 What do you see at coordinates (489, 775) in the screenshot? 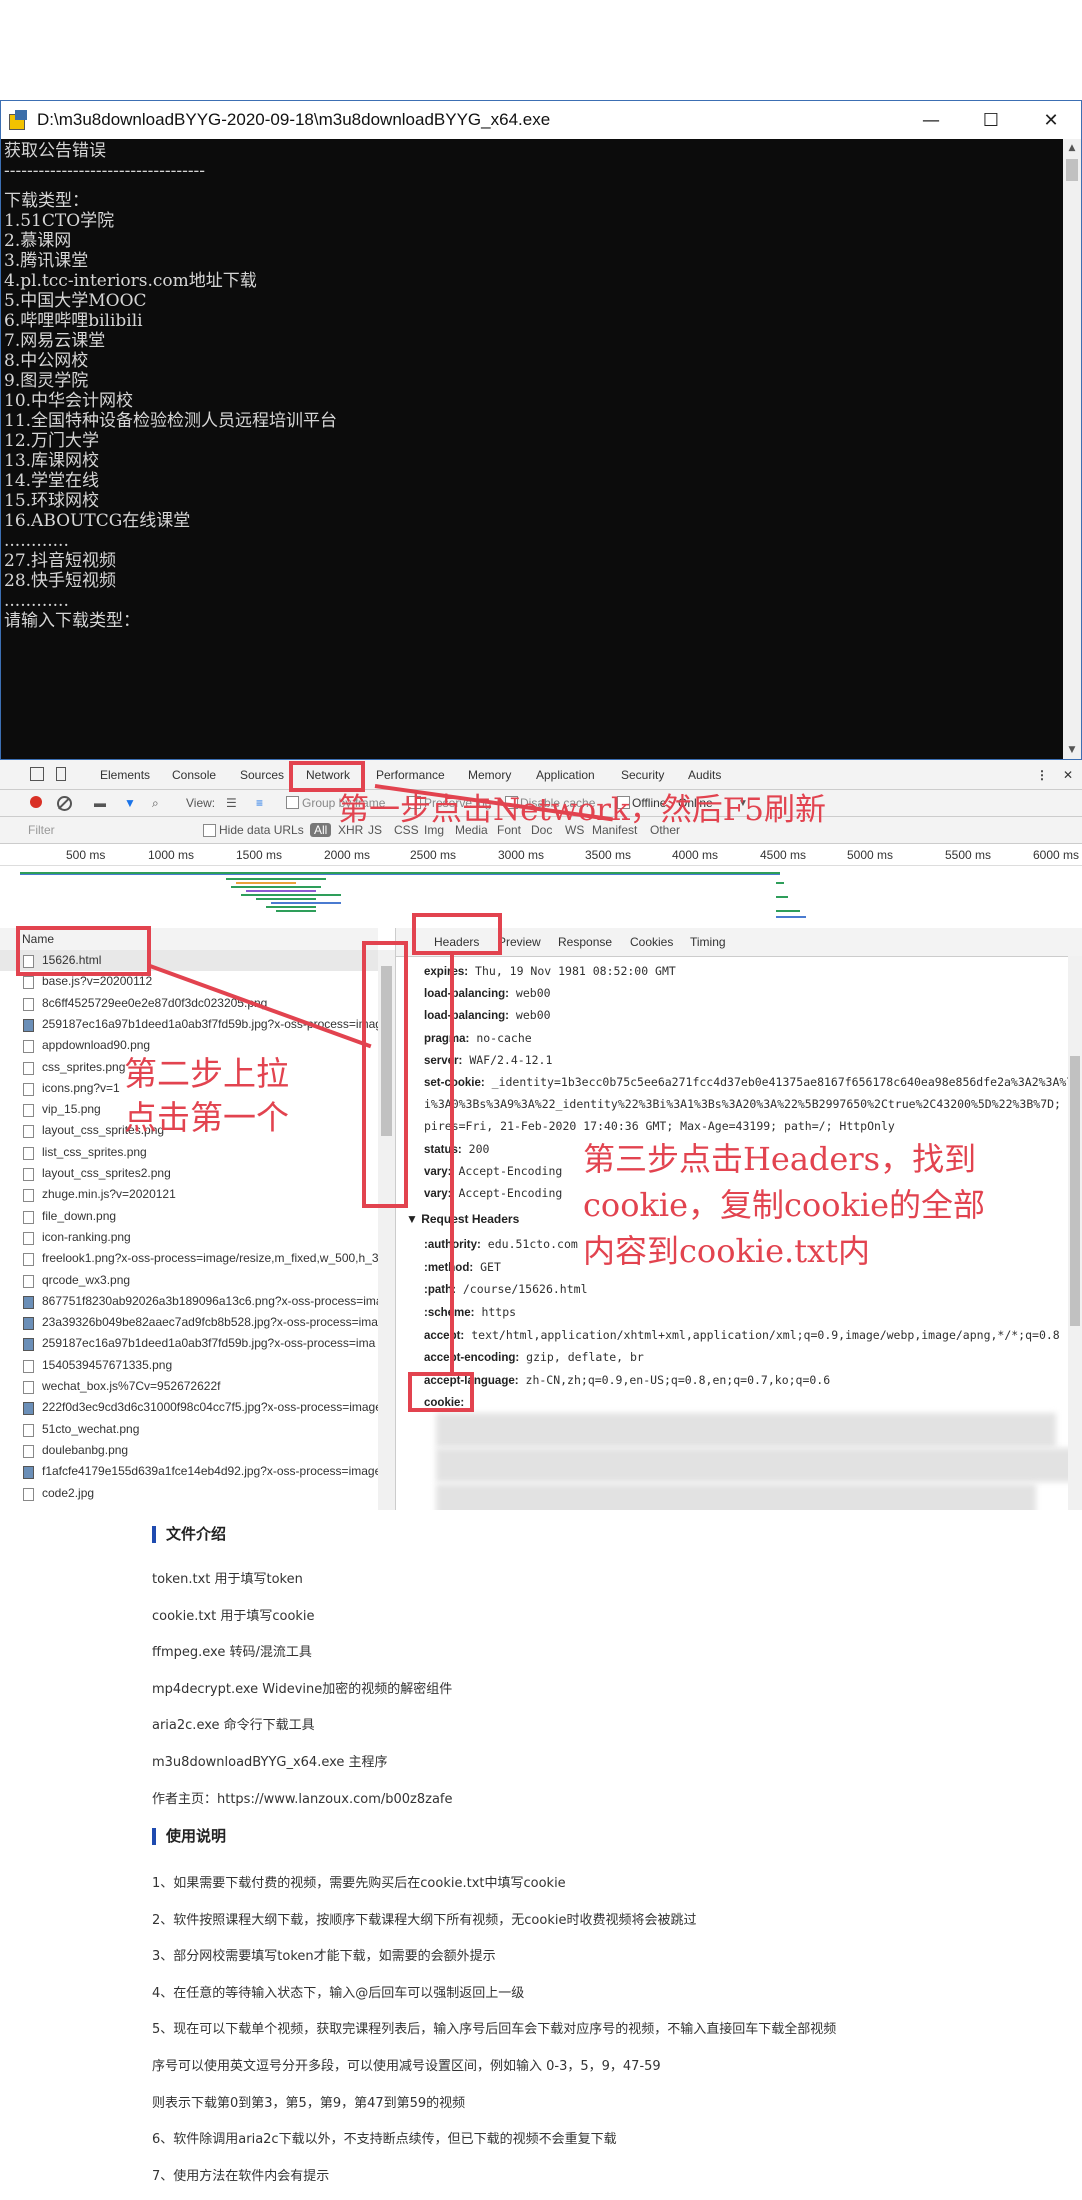
I see `tab-memory: Memory` at bounding box center [489, 775].